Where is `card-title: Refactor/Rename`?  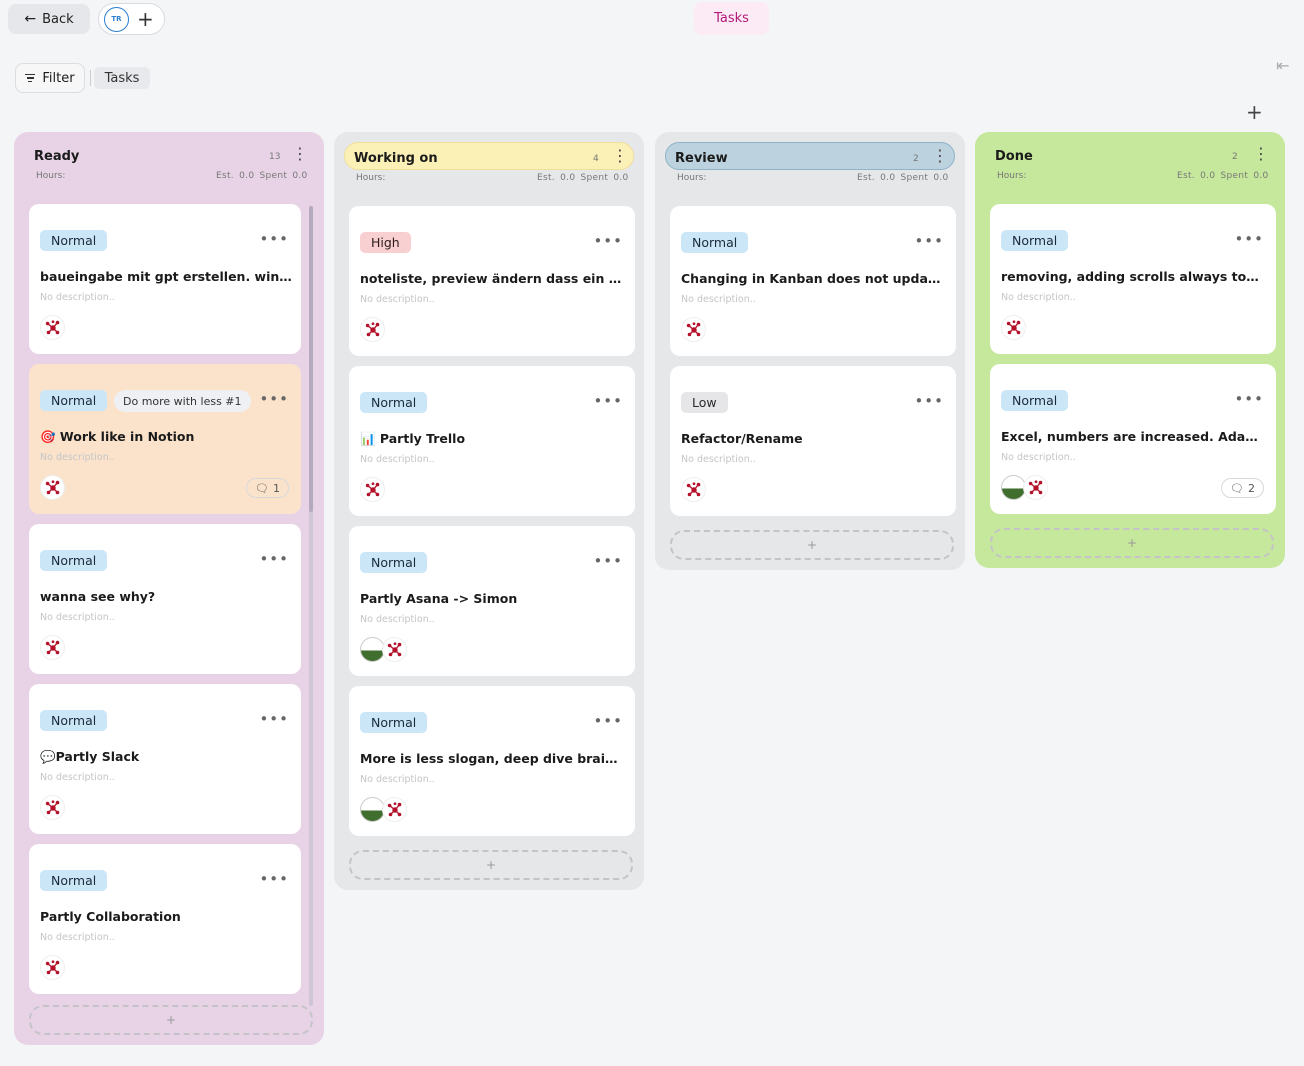
card-title: Refactor/Rename is located at coordinates (812, 438).